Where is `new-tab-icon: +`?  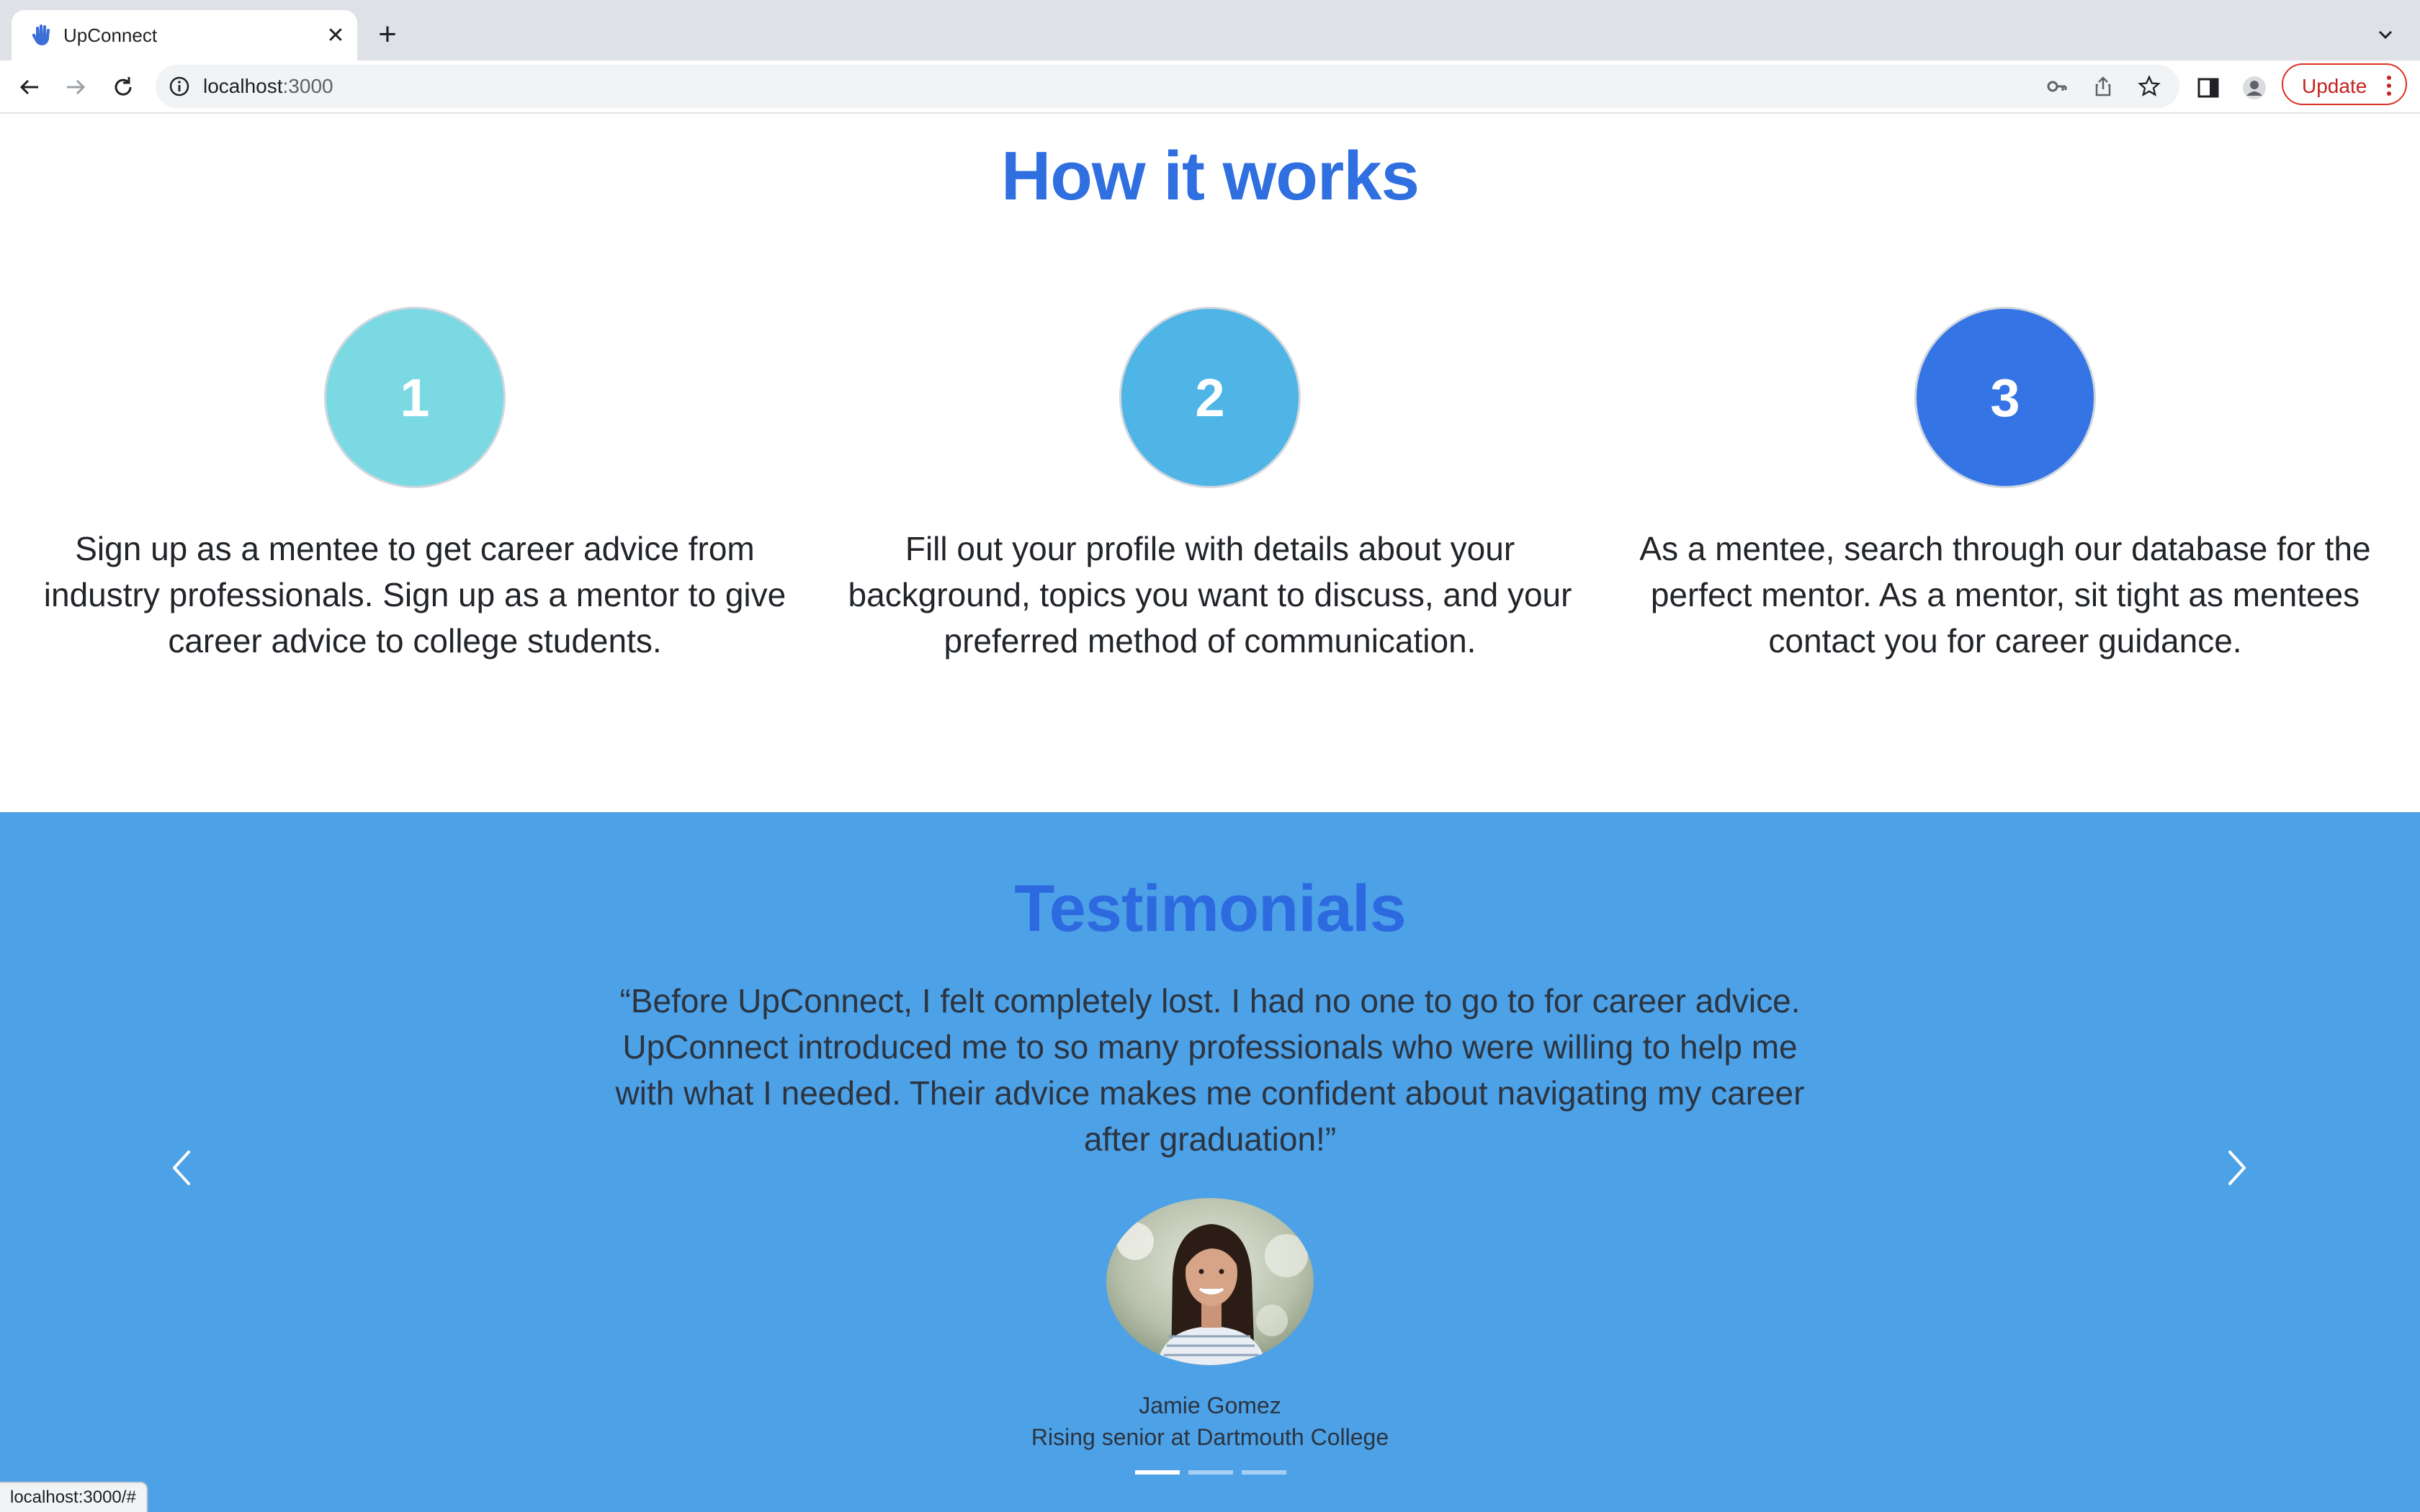
new-tab-icon: + is located at coordinates (387, 34).